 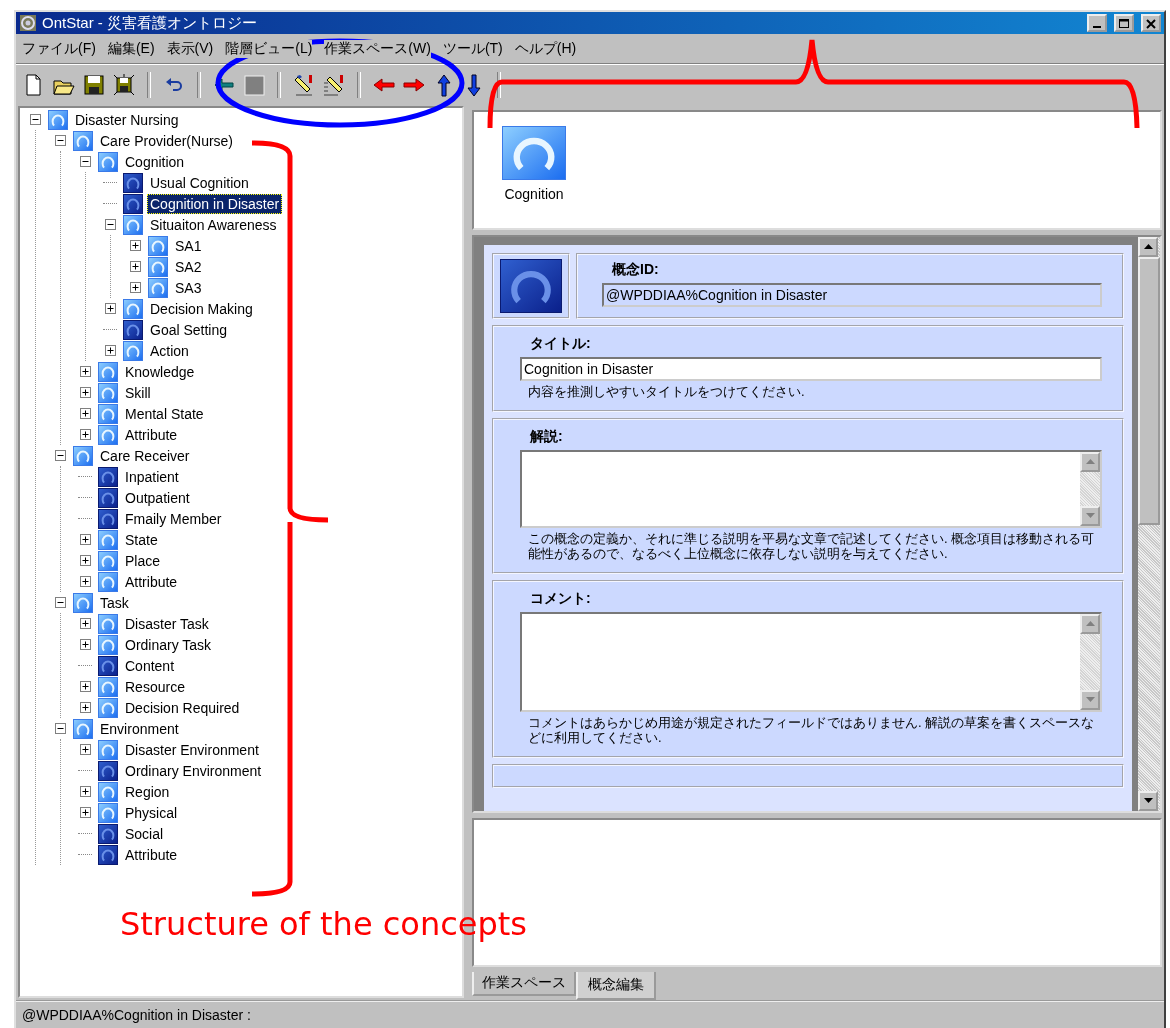 What do you see at coordinates (560, 598) in the screenshot?
I see `field-label: コメント:` at bounding box center [560, 598].